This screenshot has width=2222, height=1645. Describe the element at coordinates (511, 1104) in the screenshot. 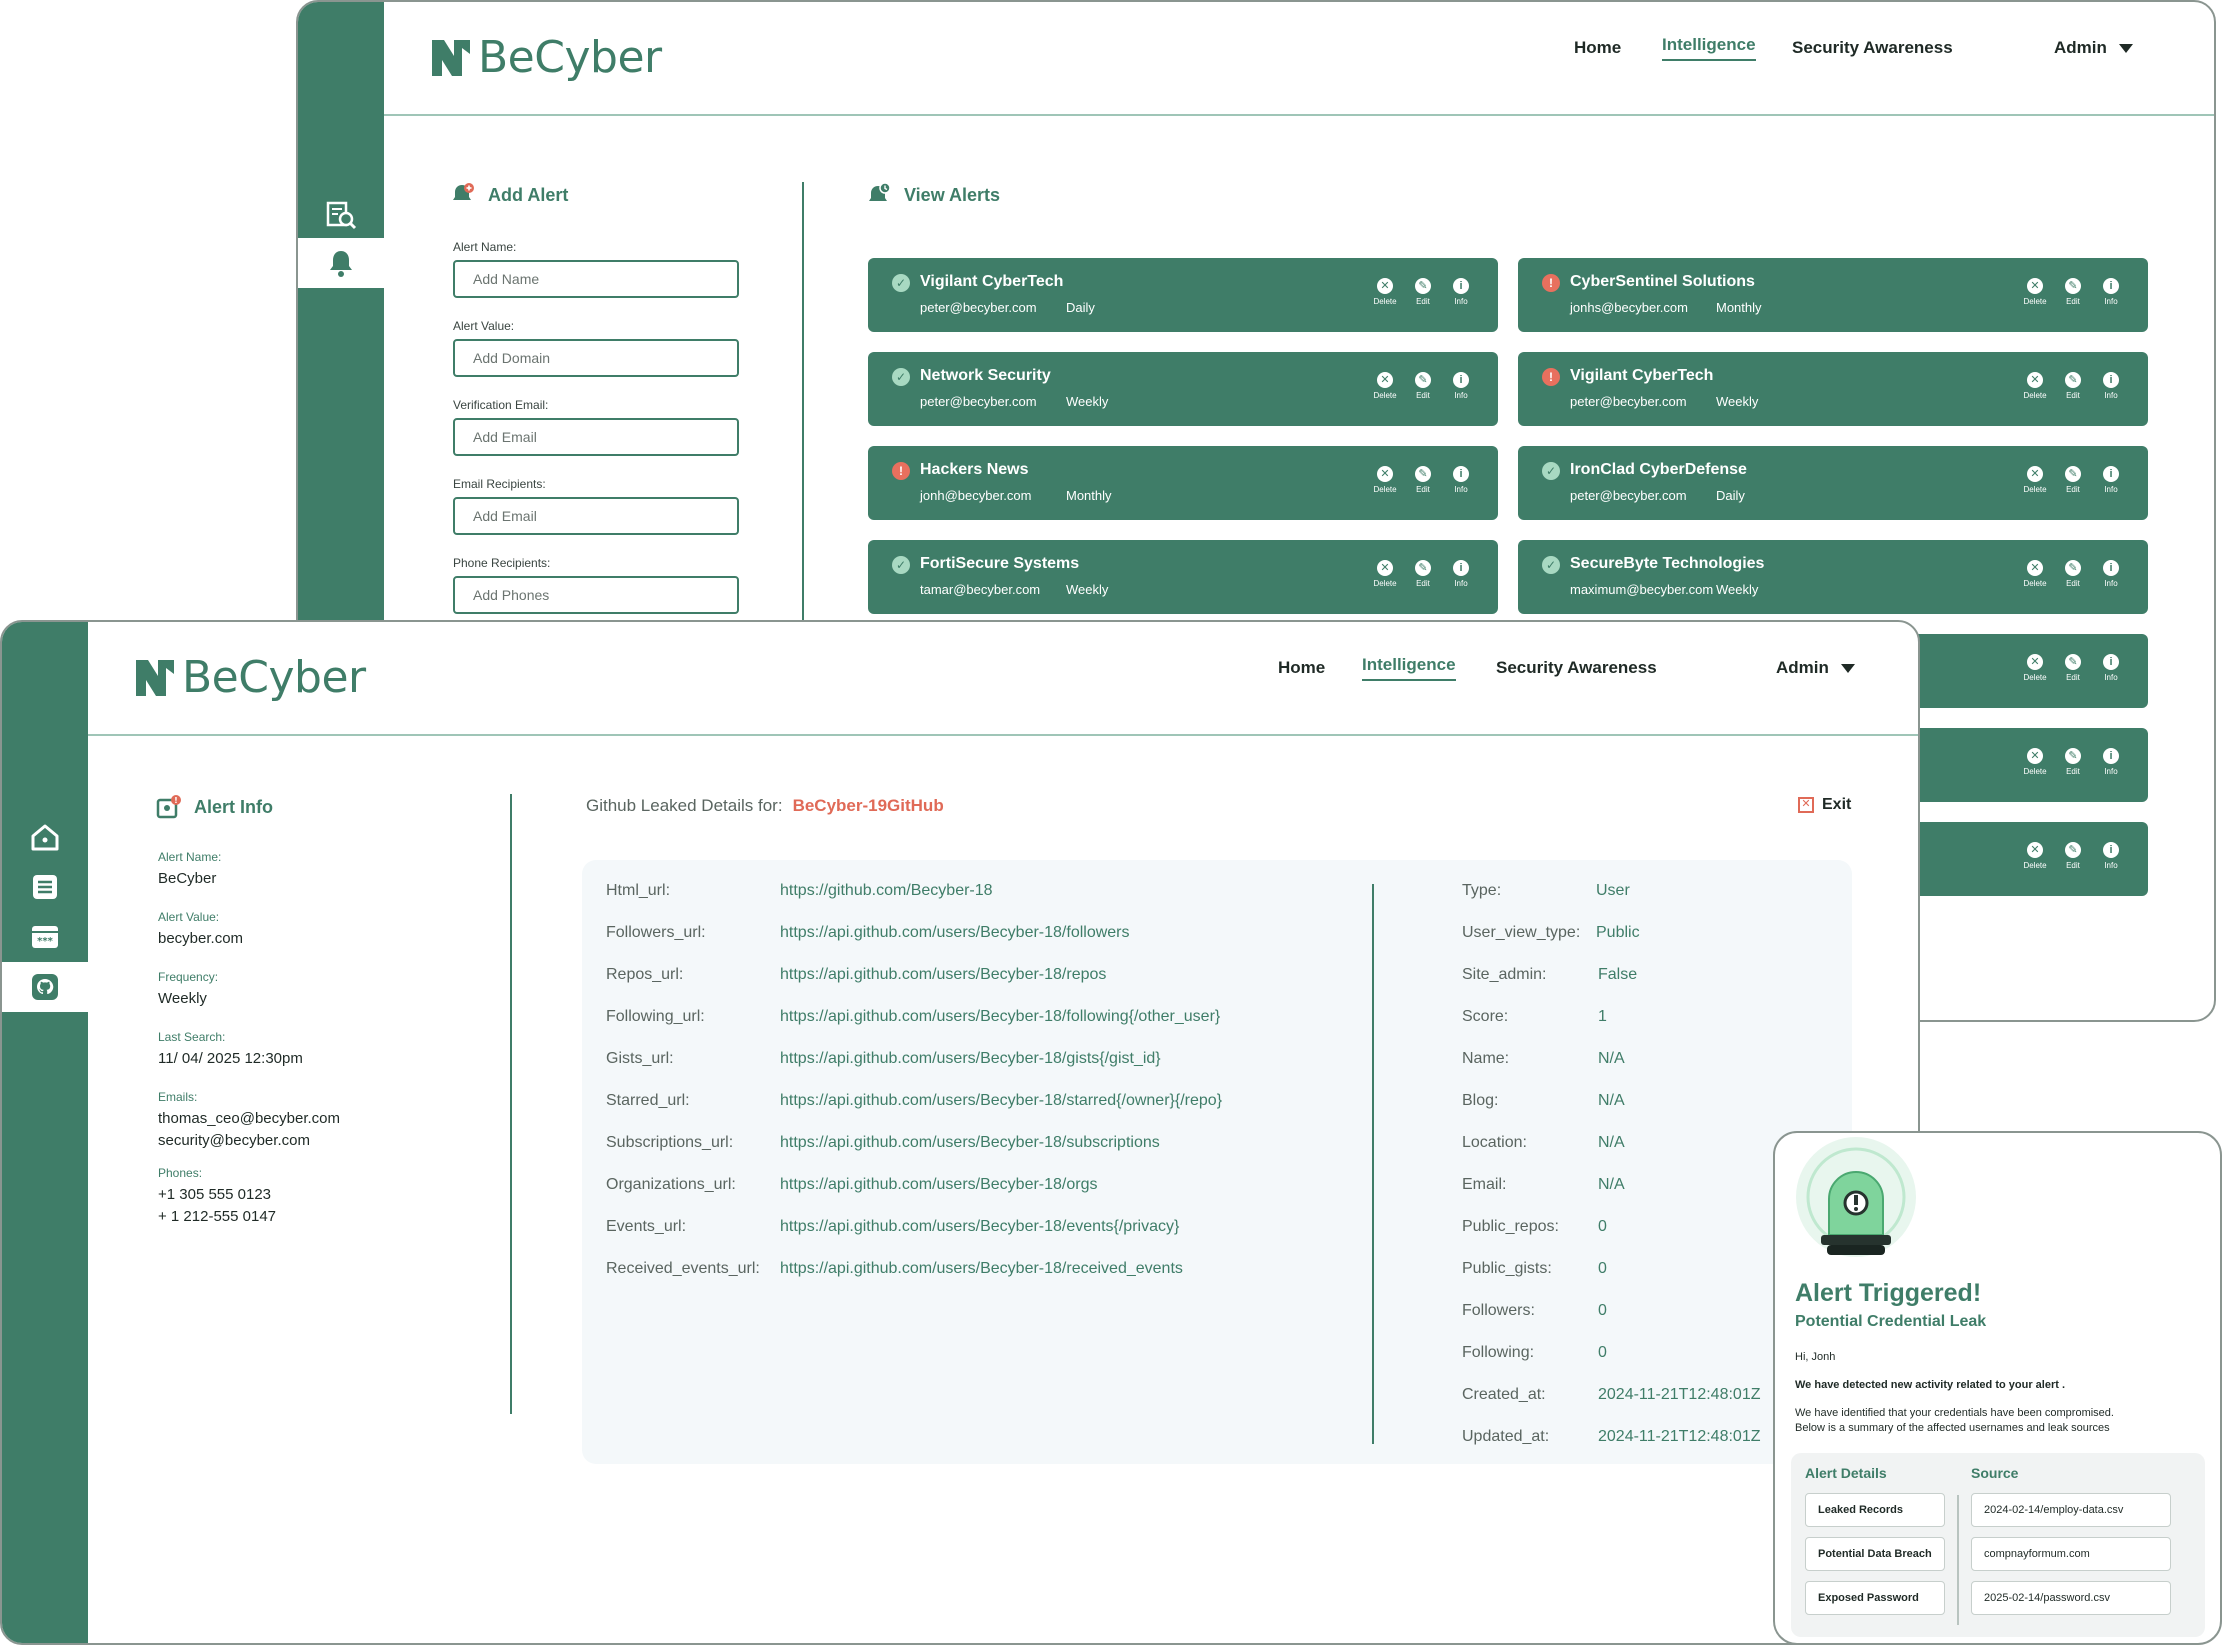

I see `column-divider` at that location.